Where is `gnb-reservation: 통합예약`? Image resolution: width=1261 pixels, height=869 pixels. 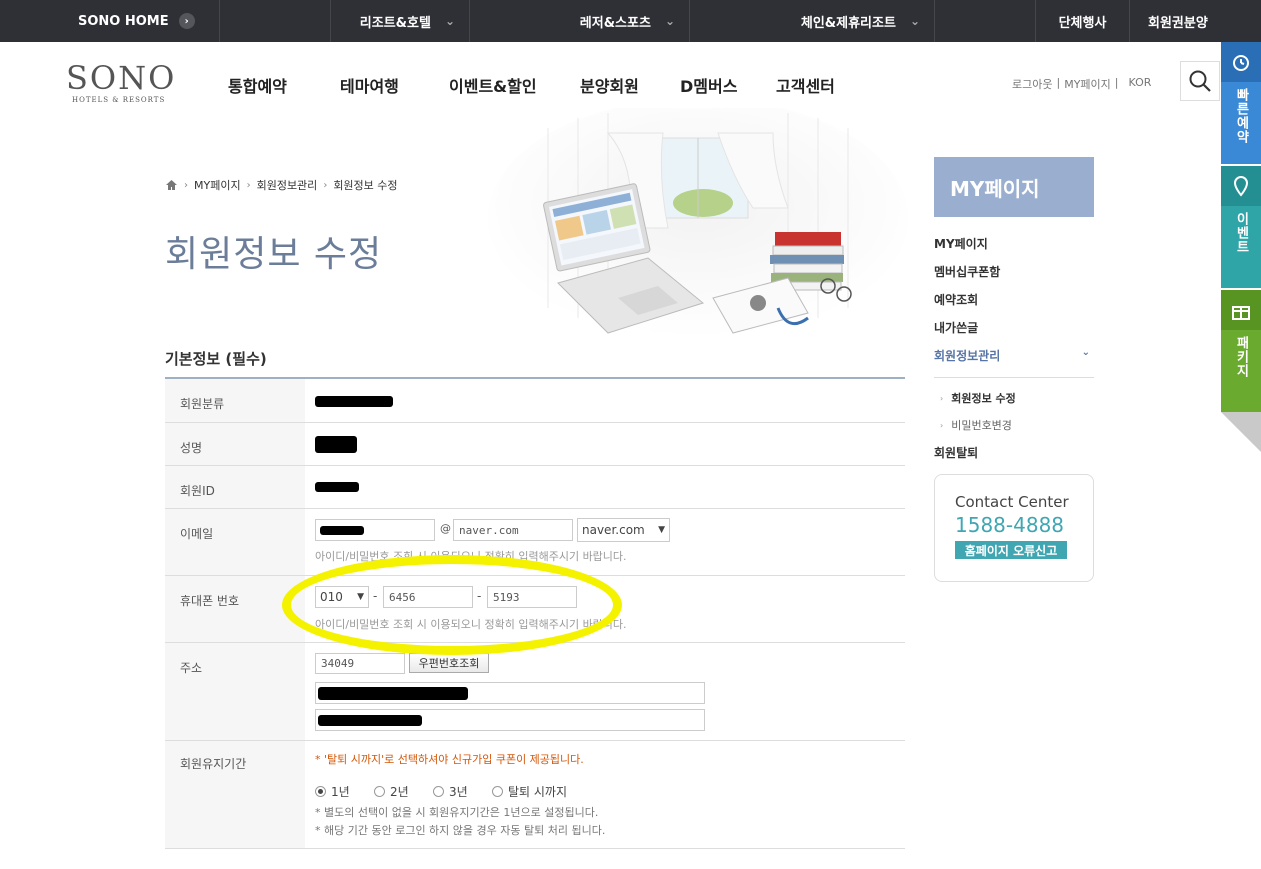
gnb-reservation: 통합예약 is located at coordinates (257, 85).